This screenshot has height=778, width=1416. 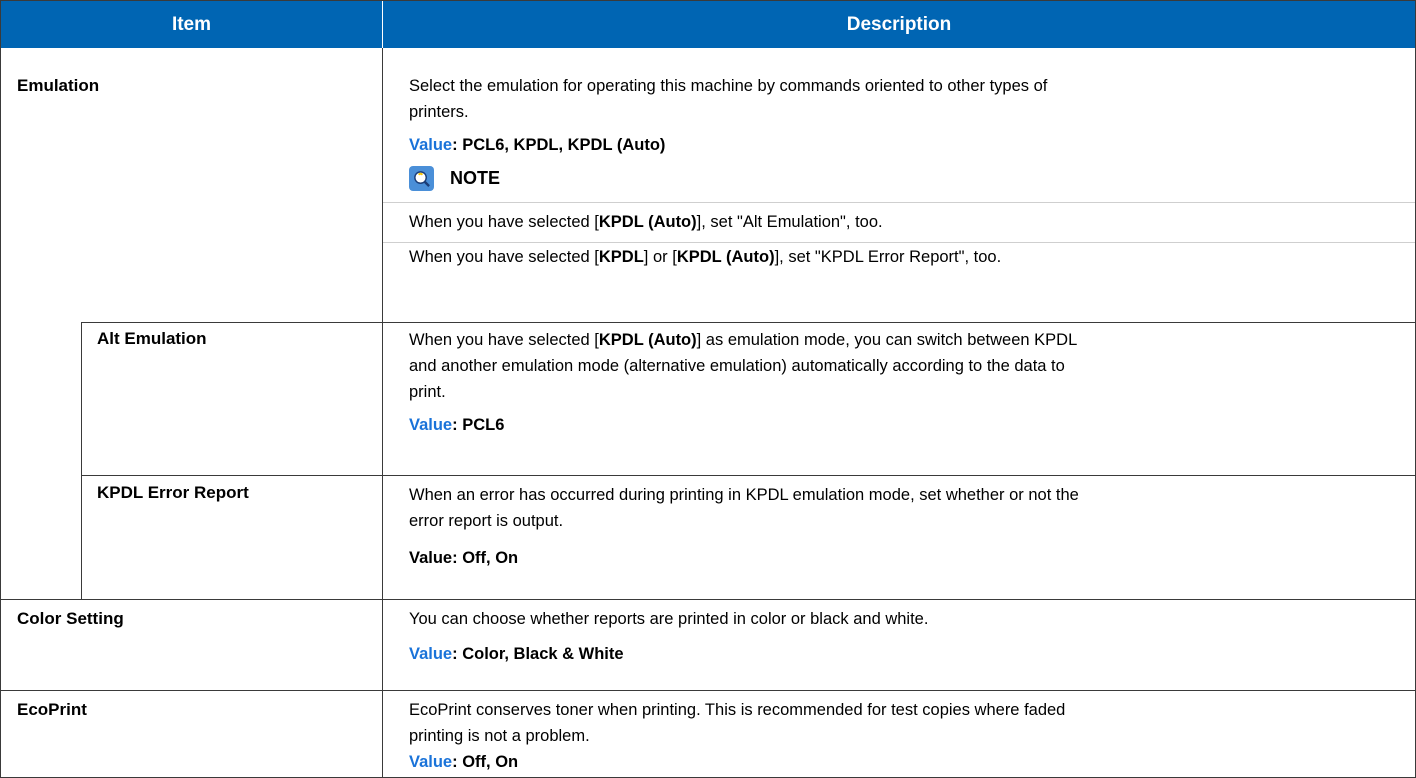 What do you see at coordinates (486, 521) in the screenshot?
I see `kpdl-error-desc-line2: error report is output.` at bounding box center [486, 521].